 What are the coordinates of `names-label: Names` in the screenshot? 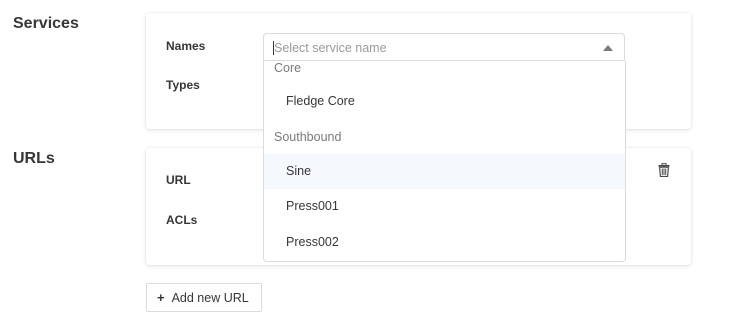 It's located at (186, 46).